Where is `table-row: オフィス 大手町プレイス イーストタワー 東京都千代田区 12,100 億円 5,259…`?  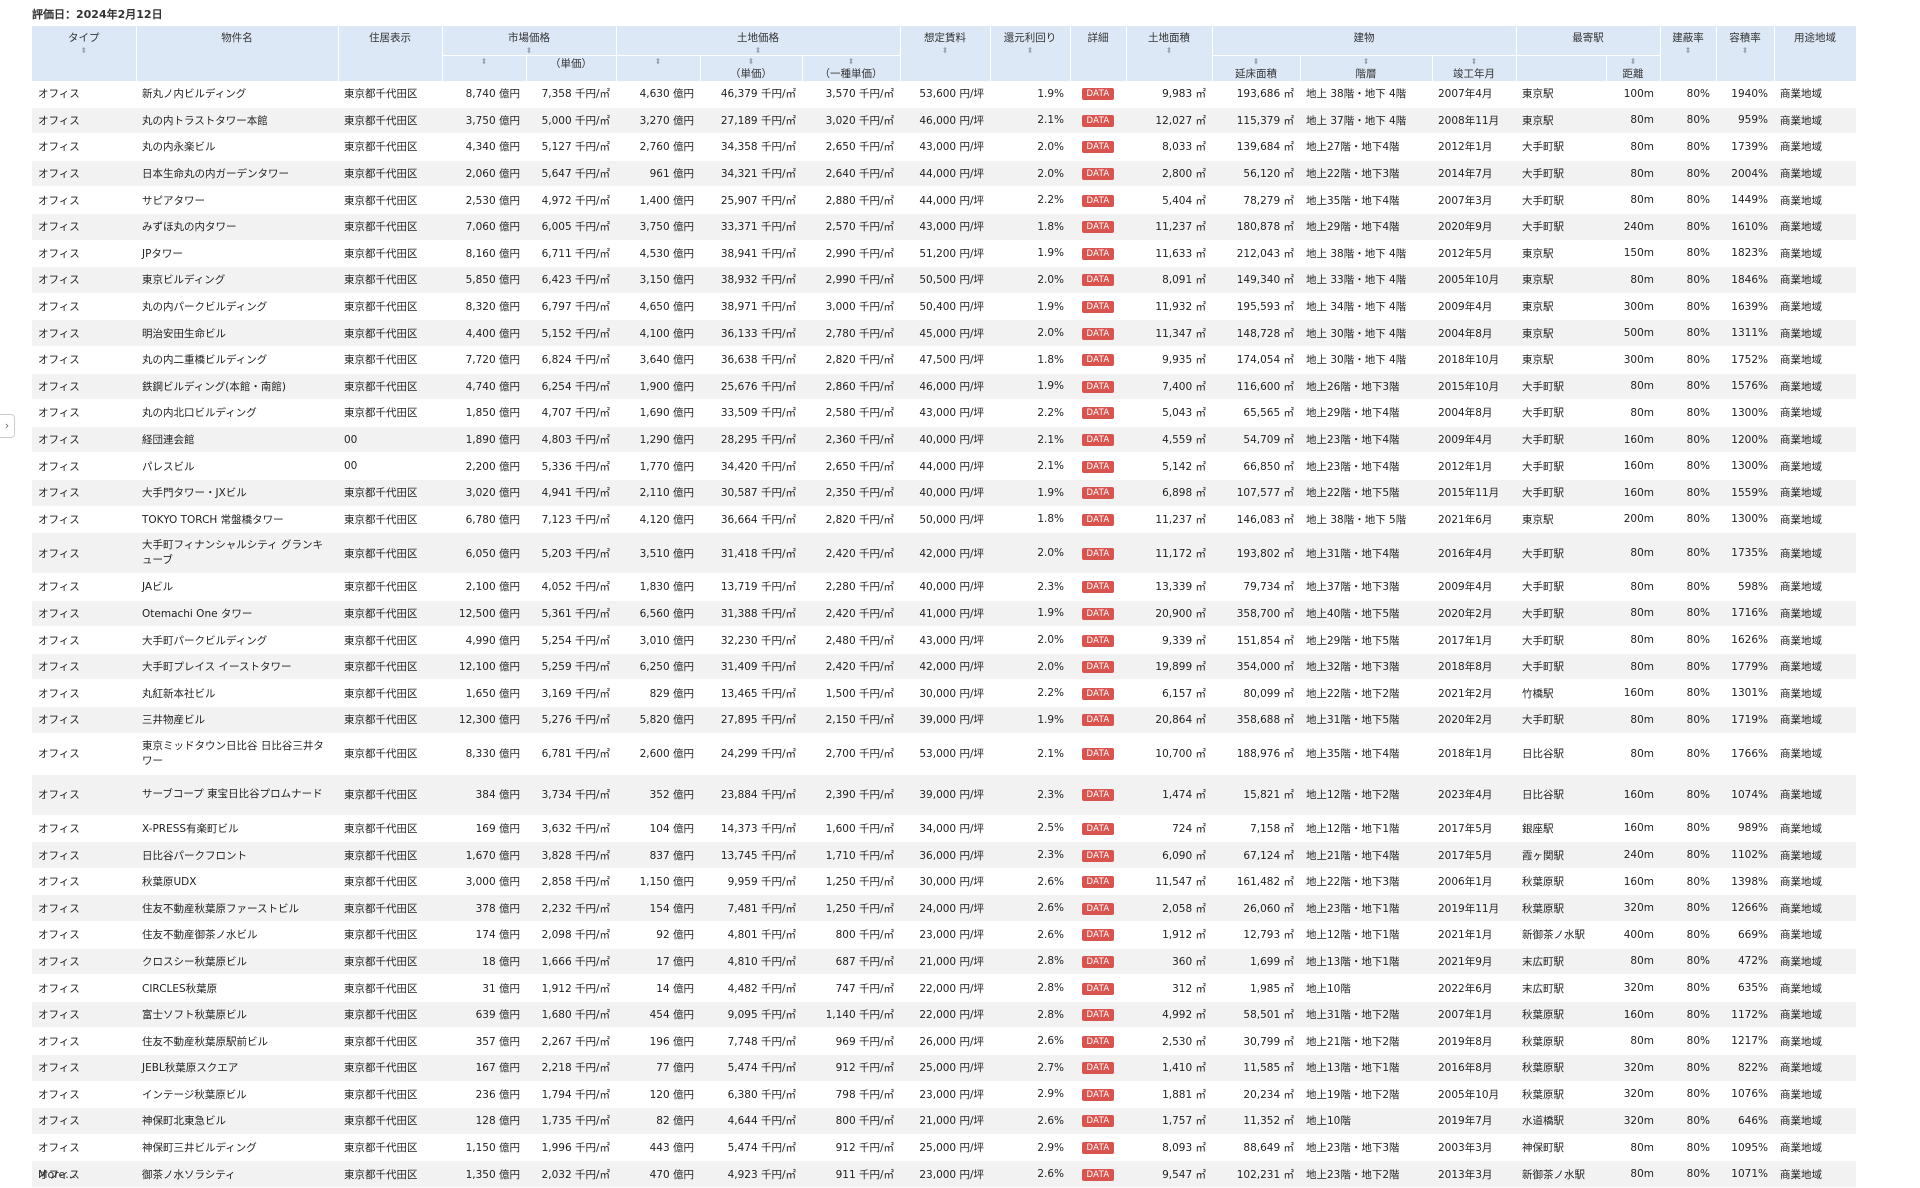
table-row: オフィス 大手町プレイス イーストタワー 東京都千代田区 12,100 億円 5,259… is located at coordinates (944, 667).